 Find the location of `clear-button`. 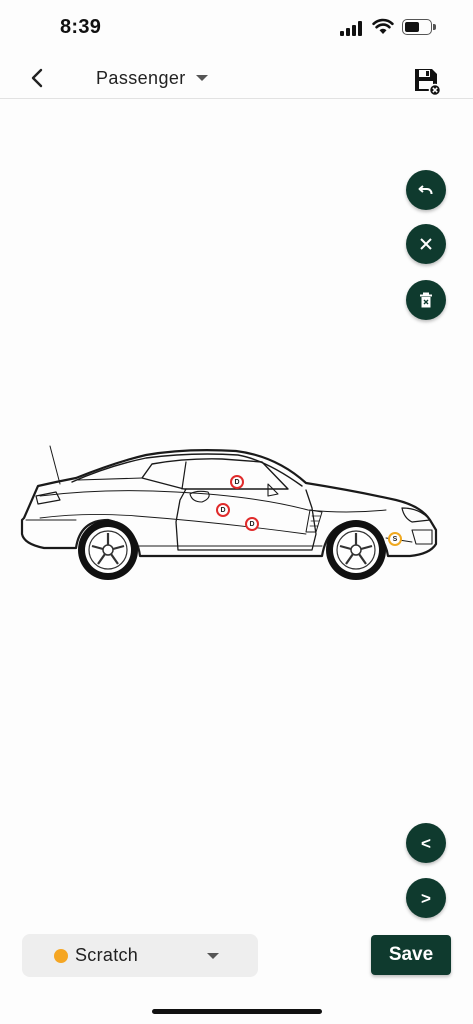

clear-button is located at coordinates (426, 244).